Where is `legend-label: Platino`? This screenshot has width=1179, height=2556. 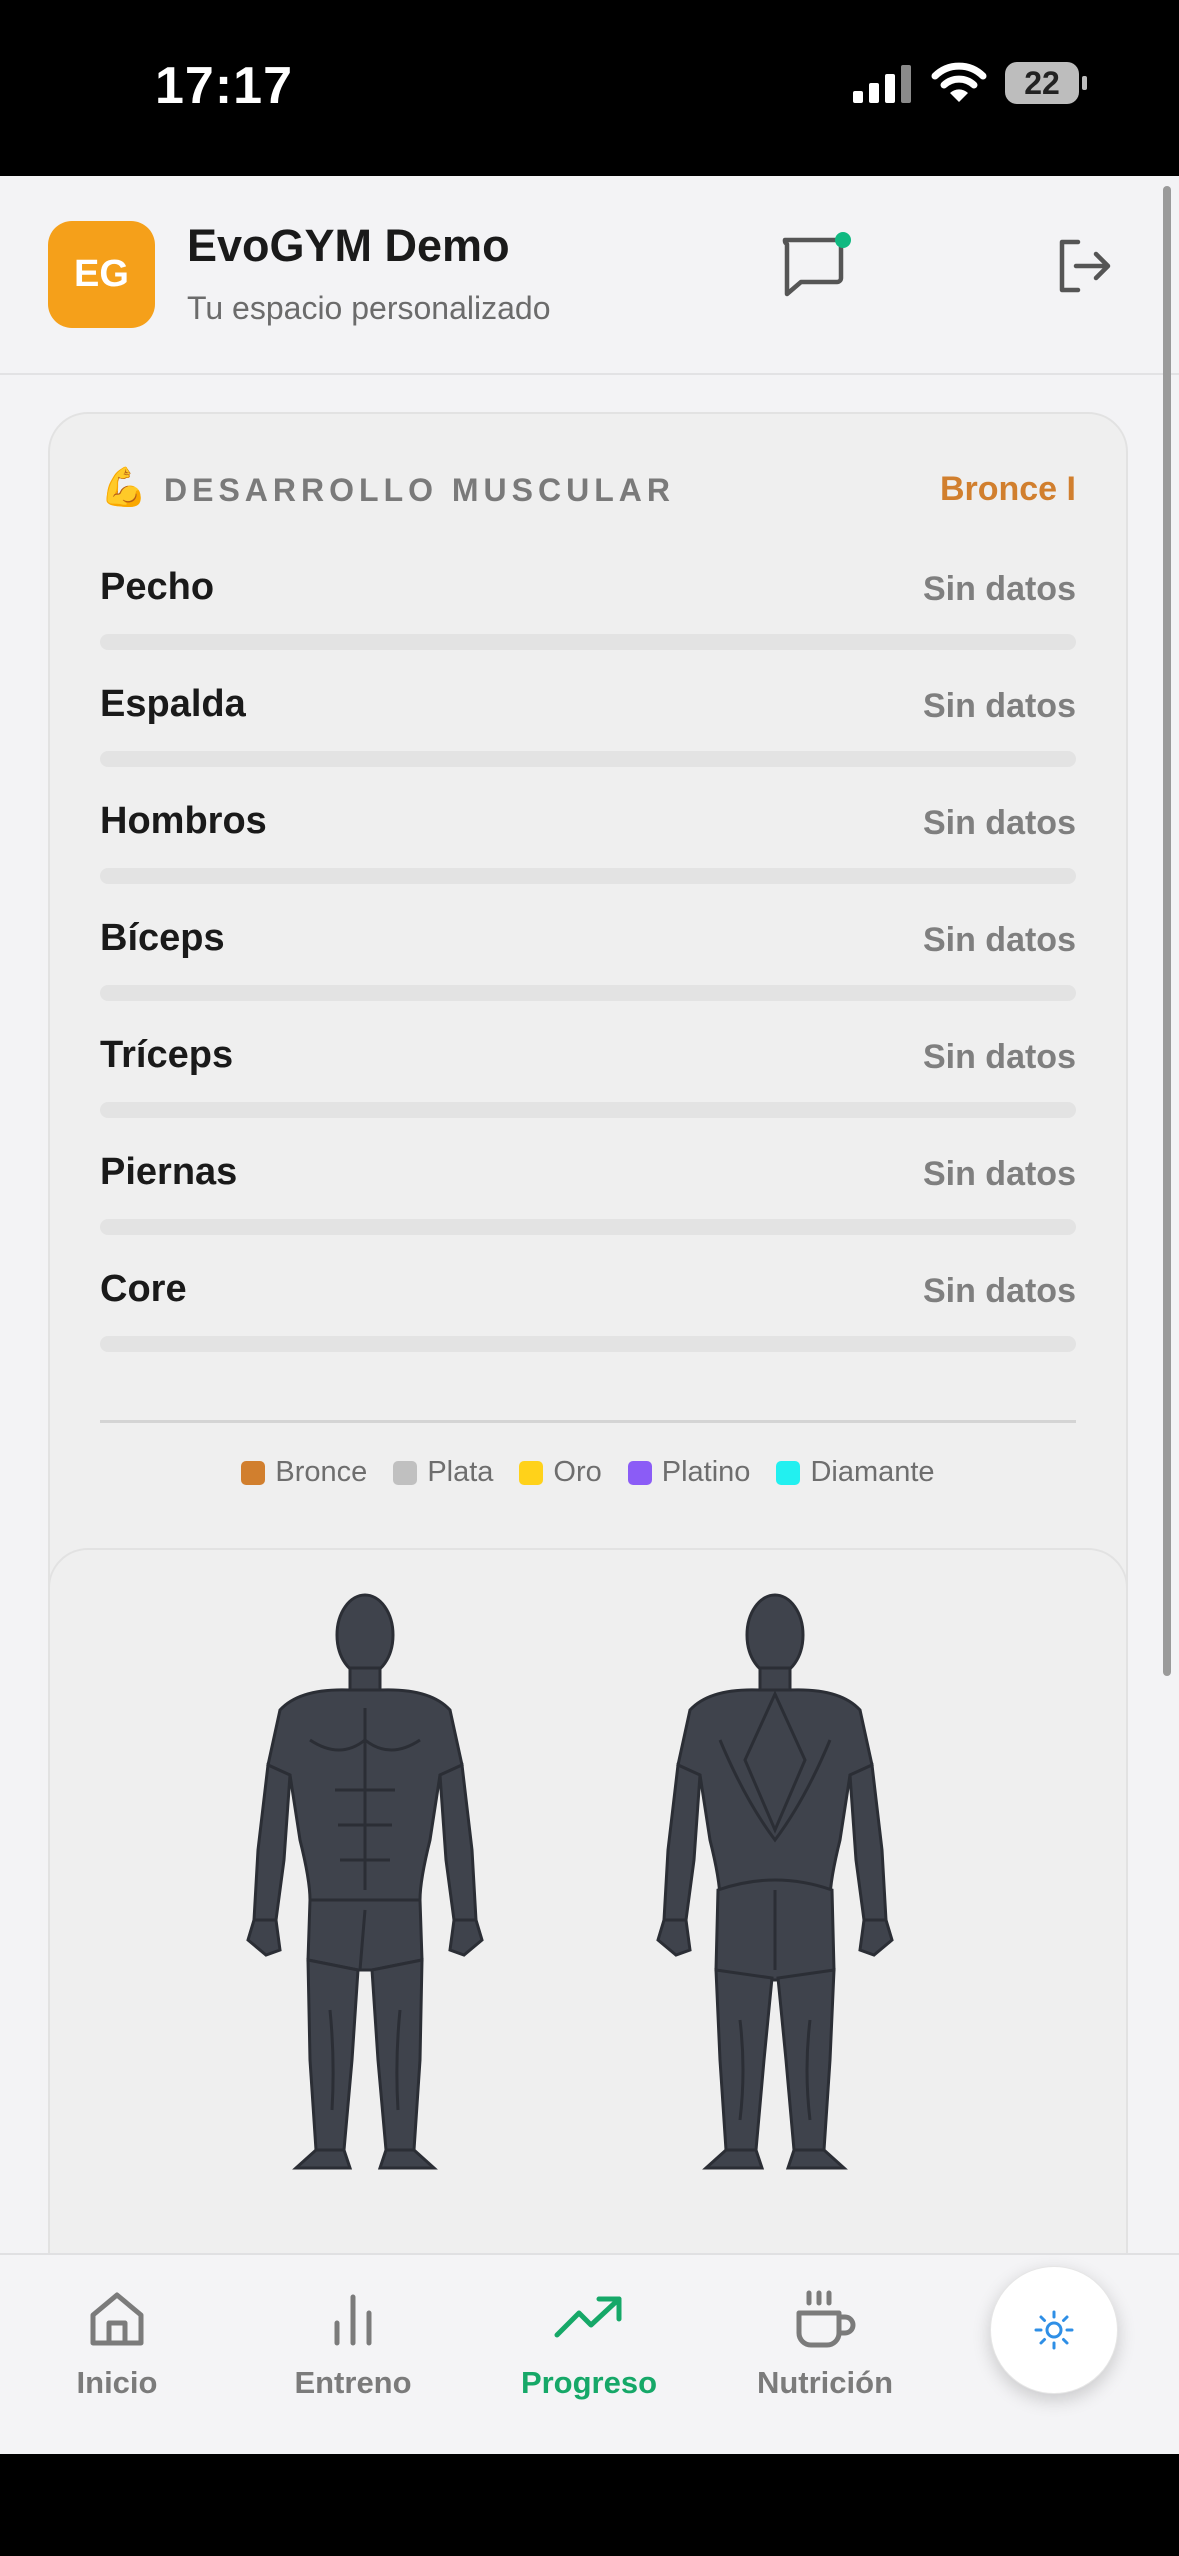
legend-label: Platino is located at coordinates (706, 1472).